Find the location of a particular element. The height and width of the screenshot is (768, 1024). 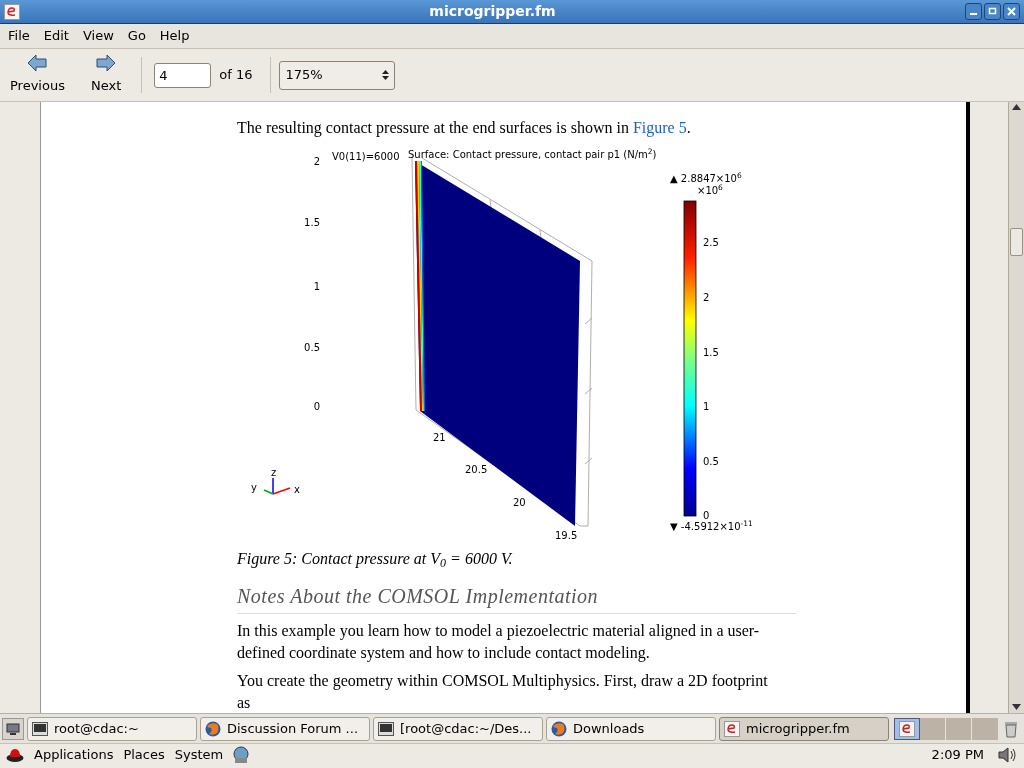

paragraph: The resulting contact pressure at the end surfaces is shown in Figure 5. is located at coordinates (464, 128).